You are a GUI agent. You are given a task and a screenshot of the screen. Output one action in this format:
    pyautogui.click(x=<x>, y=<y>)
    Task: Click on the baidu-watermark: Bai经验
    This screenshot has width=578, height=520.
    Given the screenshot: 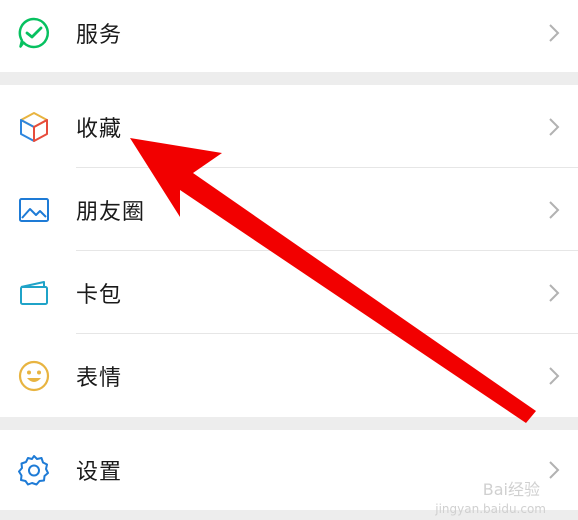 What is the action you would take?
    pyautogui.click(x=511, y=489)
    